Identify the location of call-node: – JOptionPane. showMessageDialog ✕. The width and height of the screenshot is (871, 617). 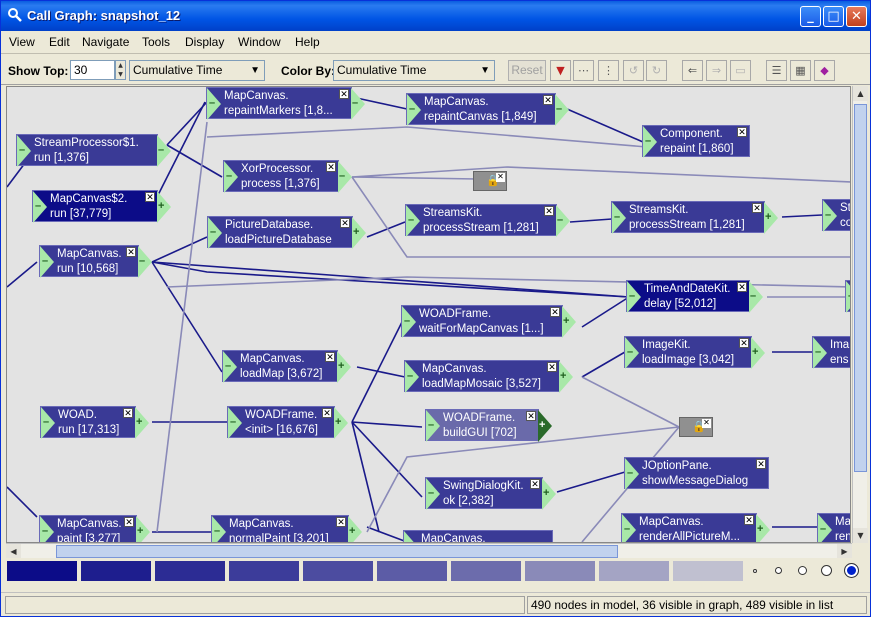
(696, 473).